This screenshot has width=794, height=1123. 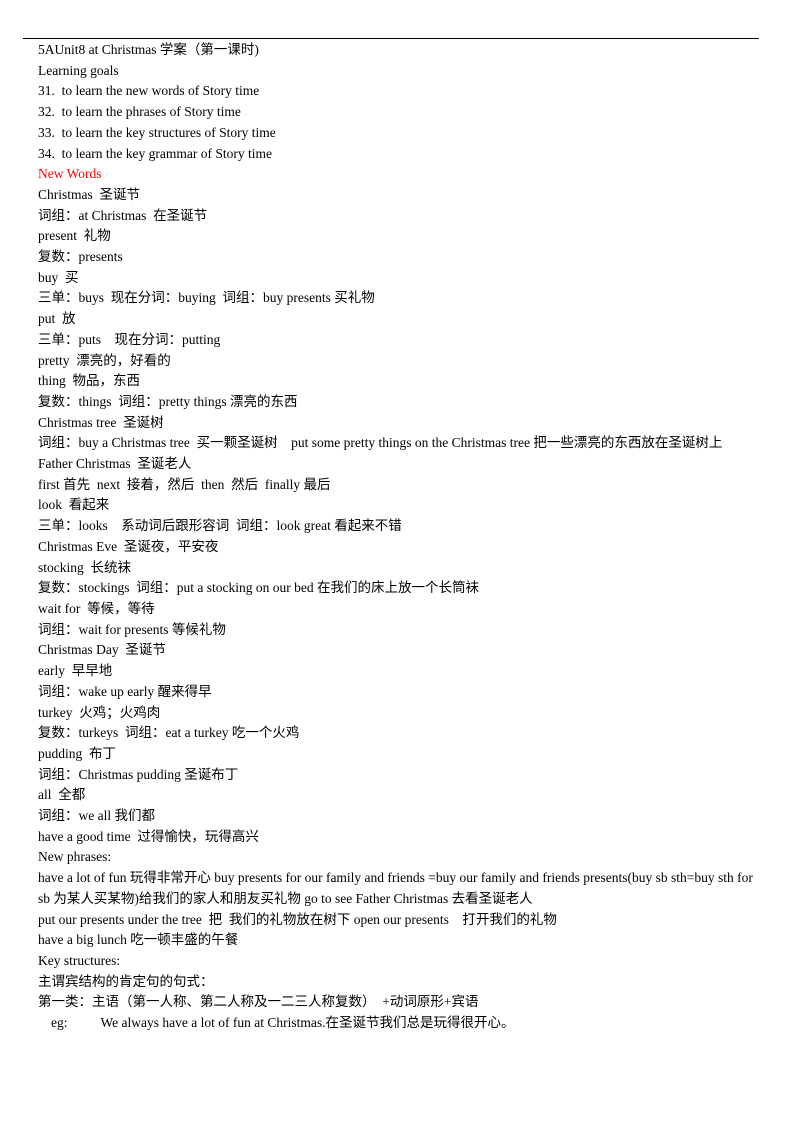 I want to click on word-entry: turkey 火鸡；火鸡肉, so click(x=99, y=712).